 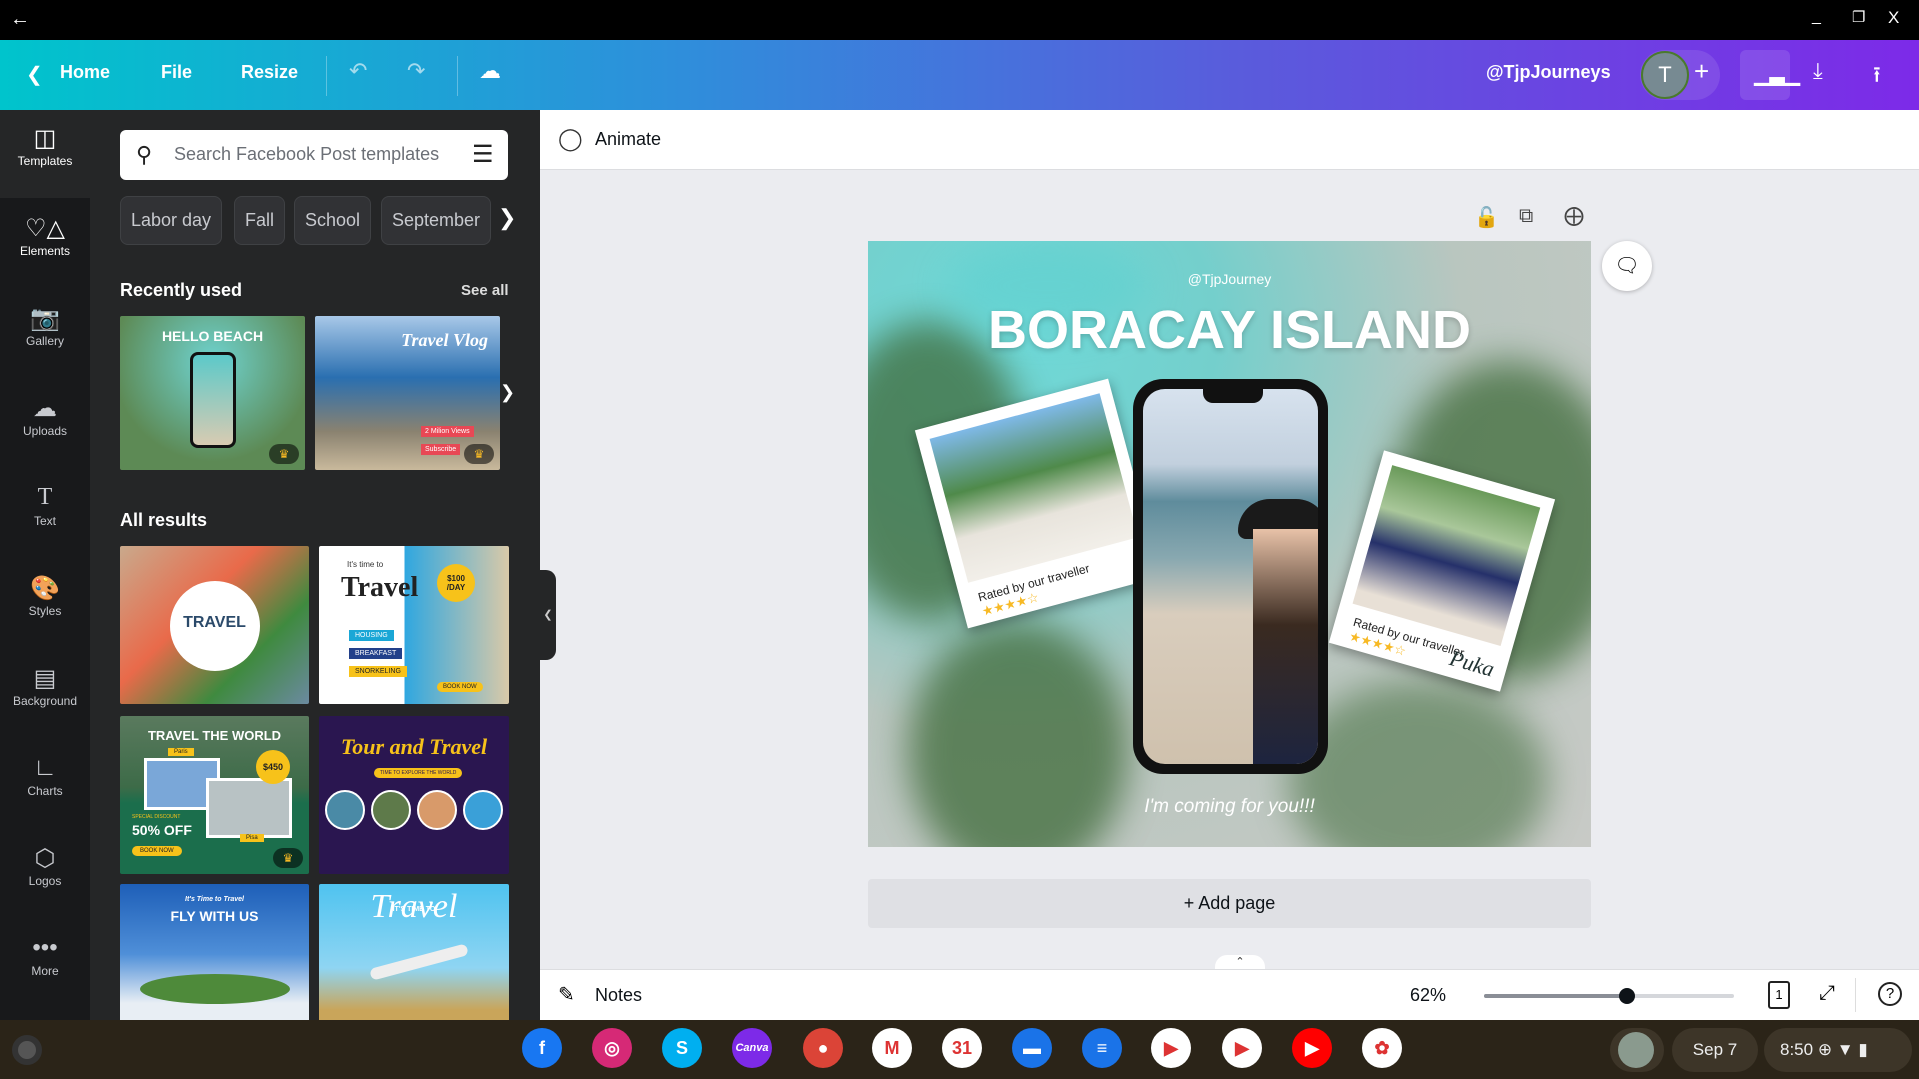 I want to click on add-comment-button: 🗨, so click(x=1627, y=266).